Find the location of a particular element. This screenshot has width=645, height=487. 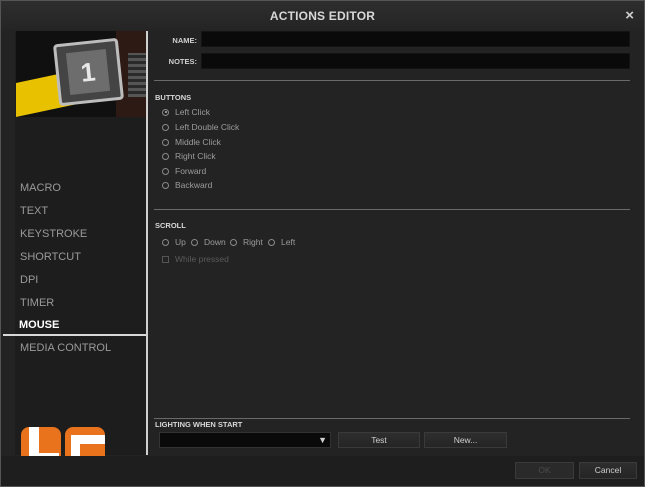

radio-left-double-click: Left Double Click is located at coordinates (200, 127).